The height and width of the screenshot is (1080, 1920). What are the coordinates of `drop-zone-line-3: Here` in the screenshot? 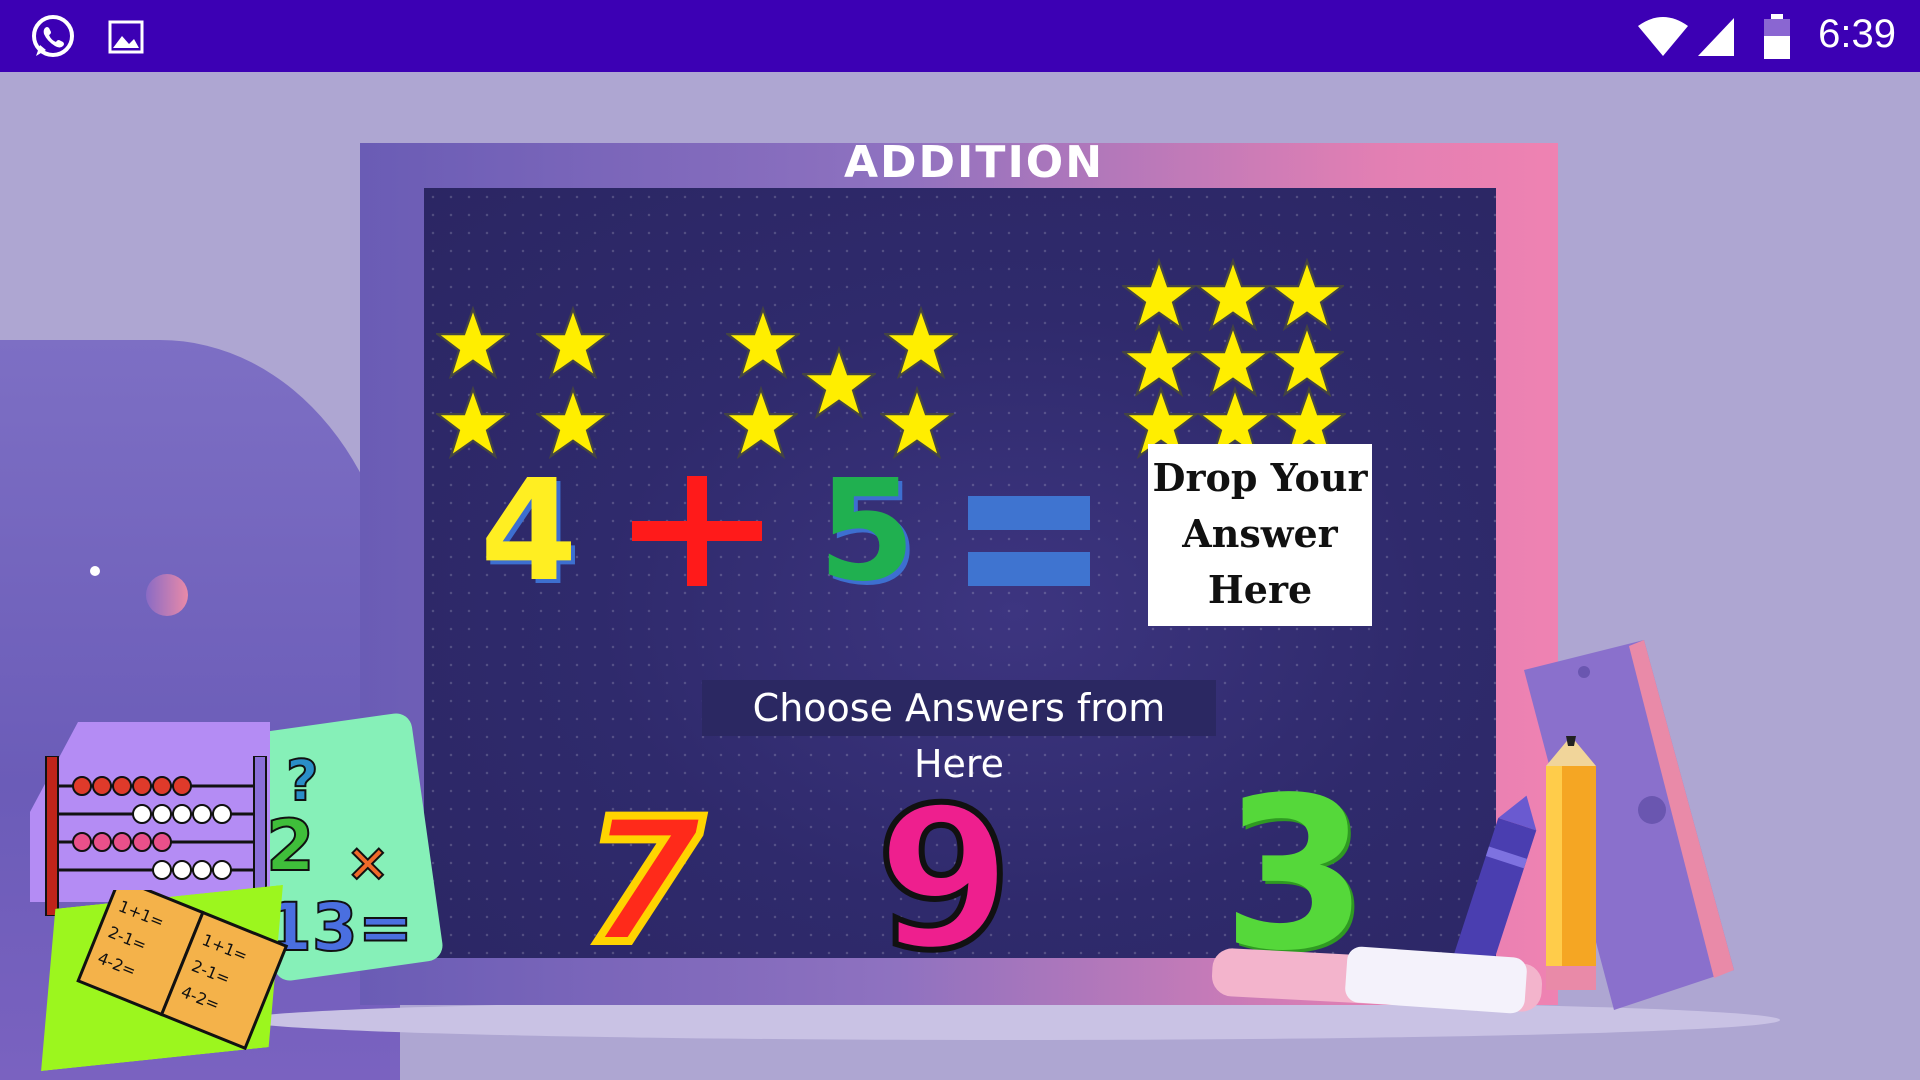 It's located at (1260, 589).